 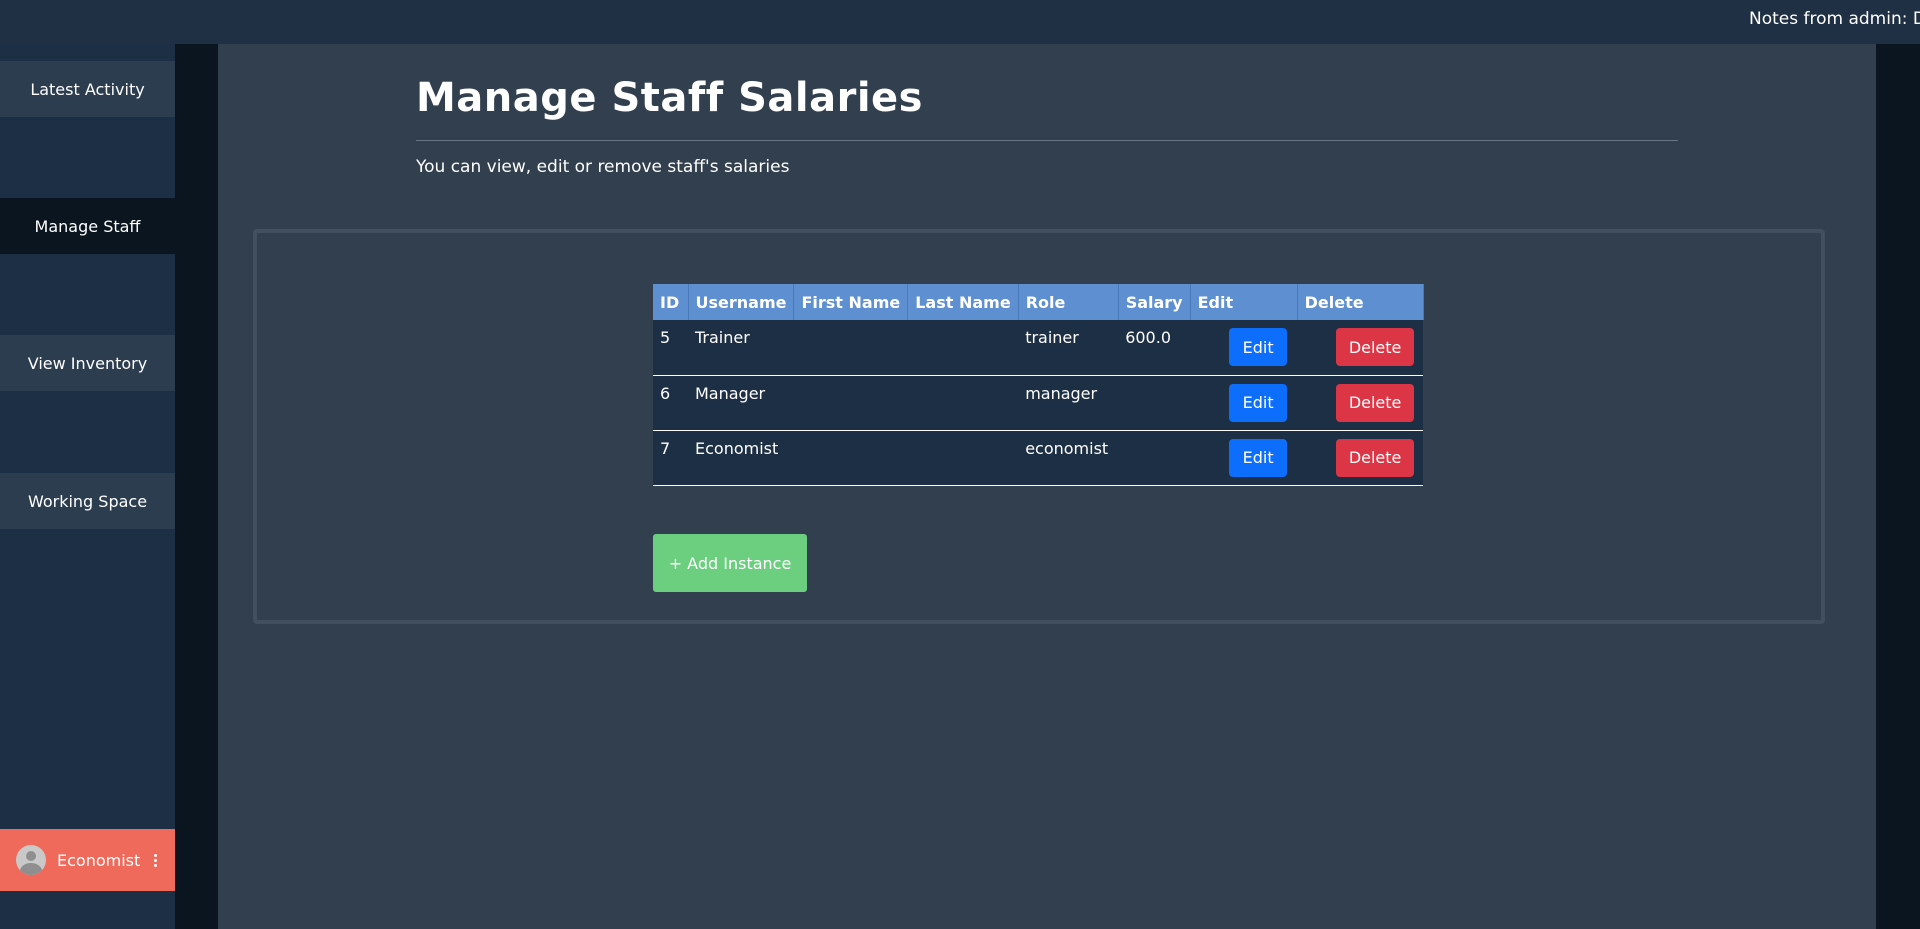 I want to click on sidebar-item-label: View Inventory, so click(x=87, y=363).